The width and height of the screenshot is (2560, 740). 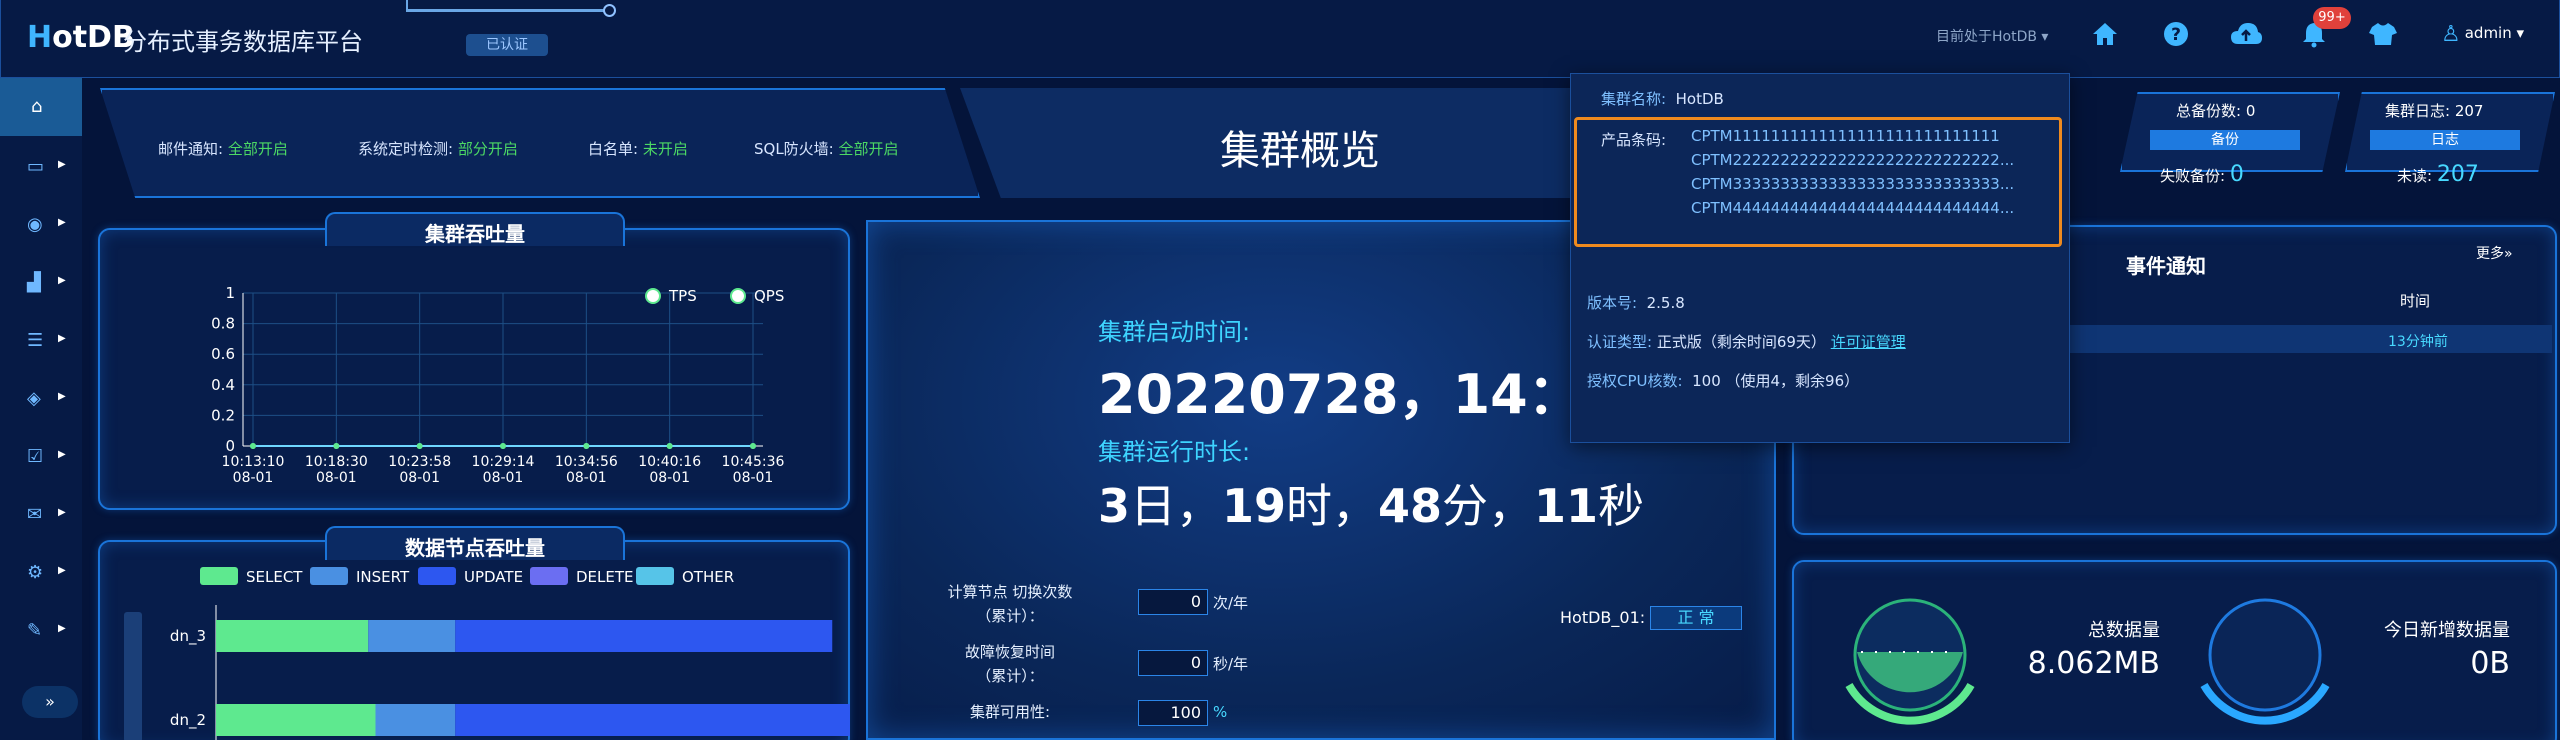 I want to click on sidebar-collapse-button: », so click(x=50, y=702).